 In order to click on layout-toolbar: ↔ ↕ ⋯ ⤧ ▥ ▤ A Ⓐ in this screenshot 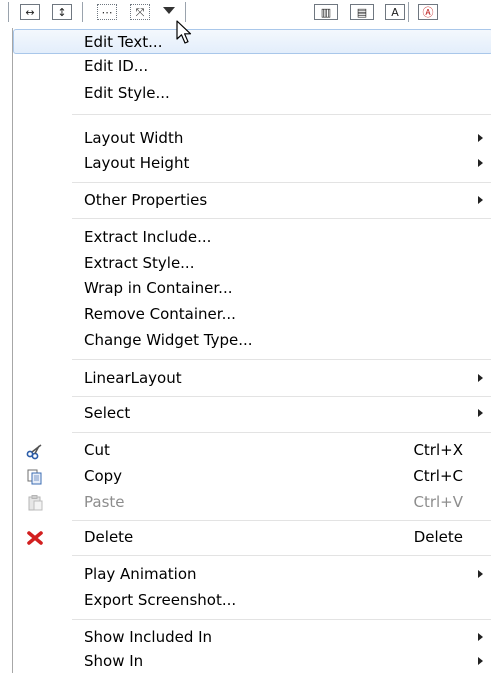, I will do `click(245, 12)`.